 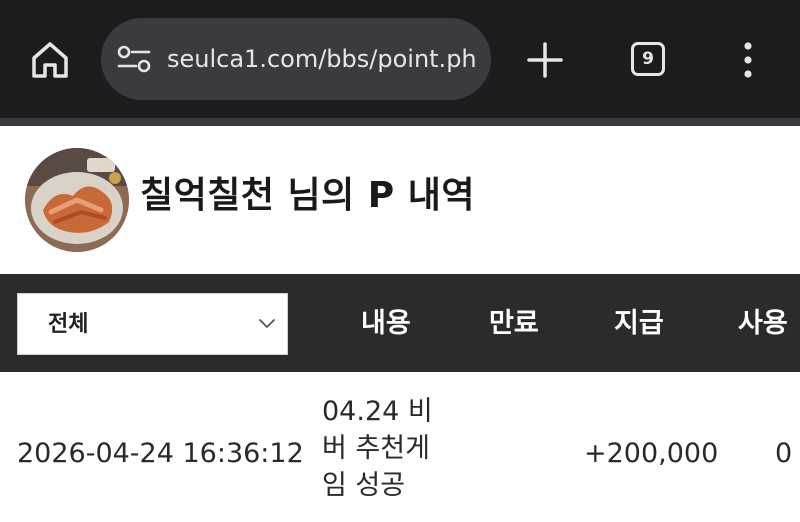 I want to click on row-content-line: 임 성공, so click(x=364, y=485).